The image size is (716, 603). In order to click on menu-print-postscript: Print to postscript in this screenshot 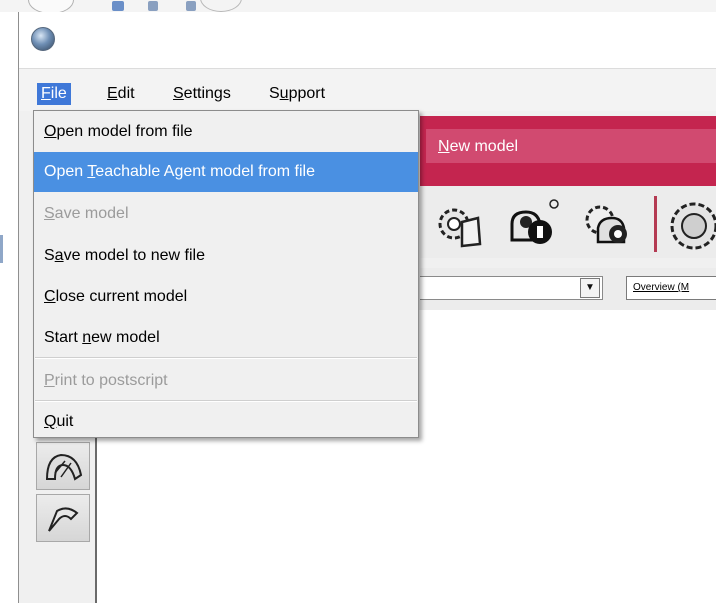, I will do `click(106, 380)`.